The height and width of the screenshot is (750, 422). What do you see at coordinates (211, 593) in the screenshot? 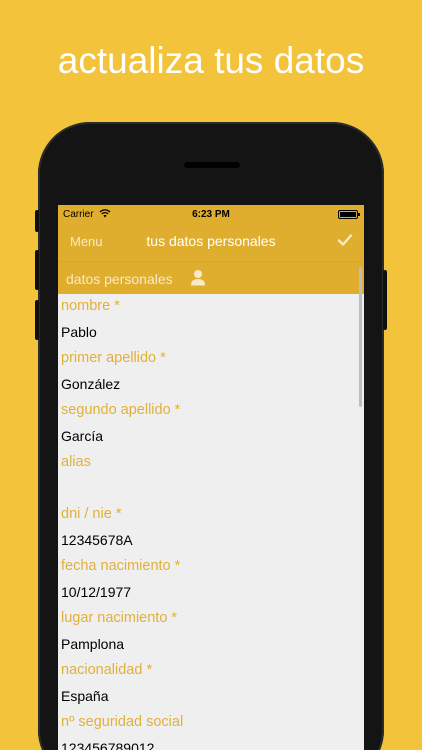
I see `field-input-fecha-nacimiento: 10/12/1977` at bounding box center [211, 593].